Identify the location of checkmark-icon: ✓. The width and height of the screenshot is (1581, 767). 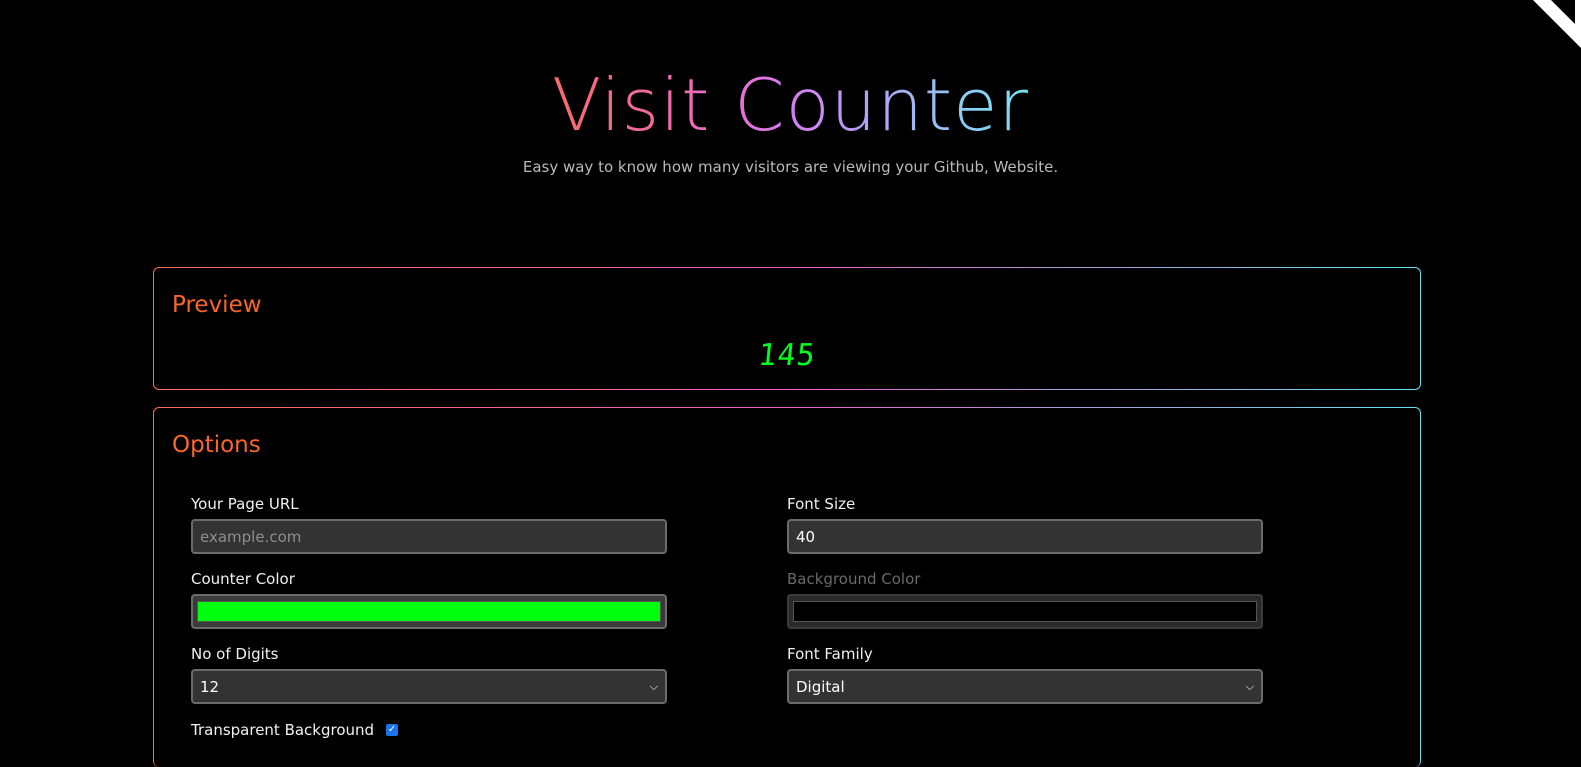
(392, 729).